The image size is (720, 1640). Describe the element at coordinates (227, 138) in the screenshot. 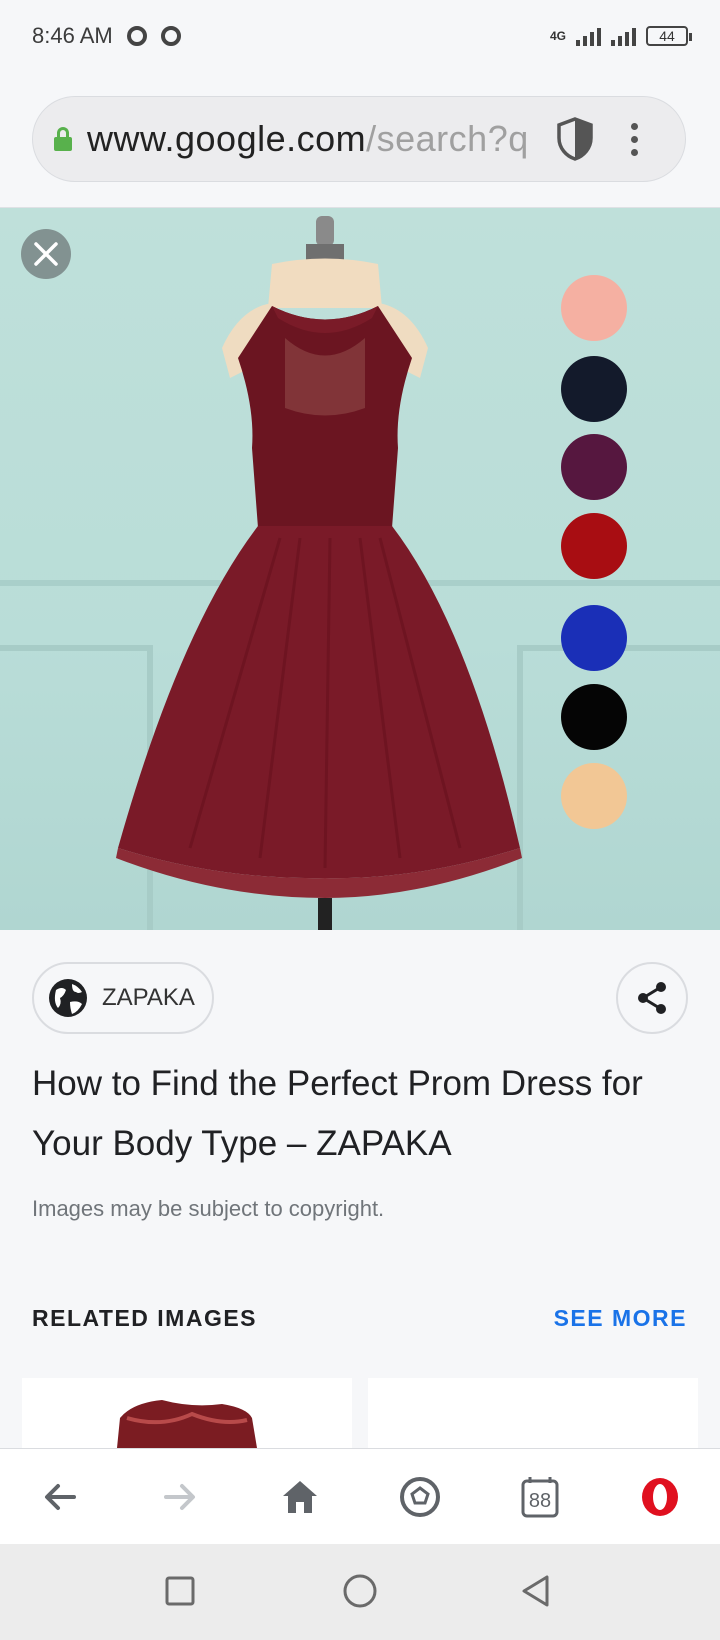

I see `url-host: www.google.com` at that location.